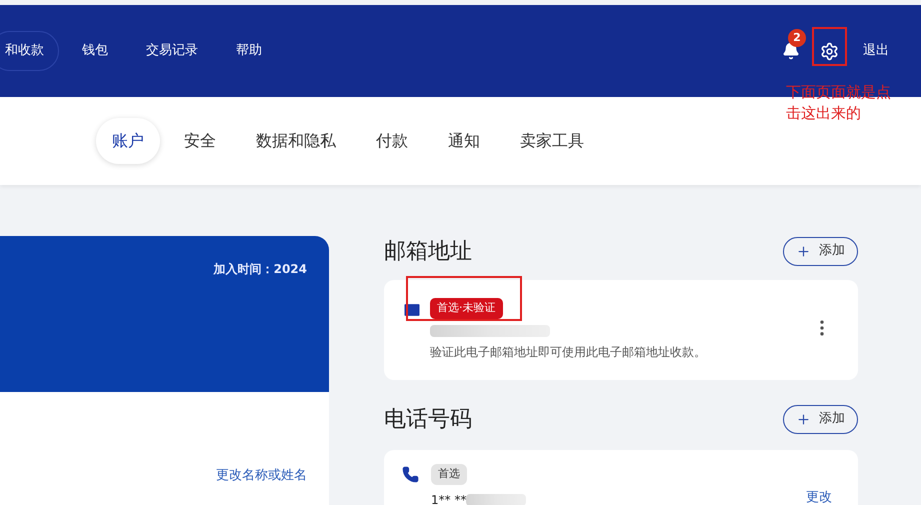  What do you see at coordinates (449, 474) in the screenshot?
I see `preferred-badge: 首选` at bounding box center [449, 474].